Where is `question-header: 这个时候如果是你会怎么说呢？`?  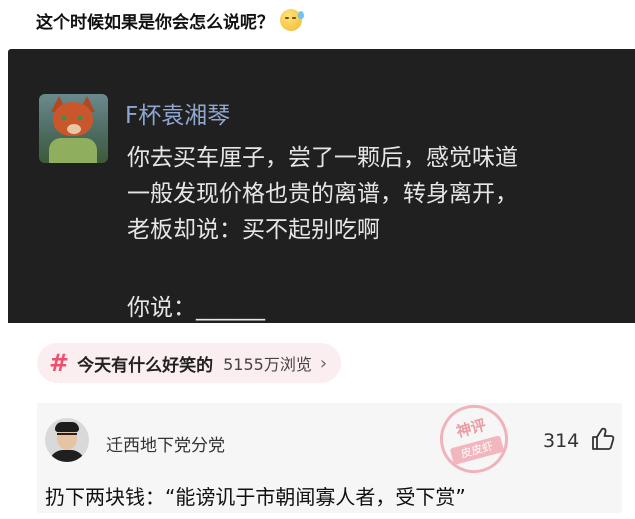 question-header: 这个时候如果是你会怎么说呢？ is located at coordinates (170, 20).